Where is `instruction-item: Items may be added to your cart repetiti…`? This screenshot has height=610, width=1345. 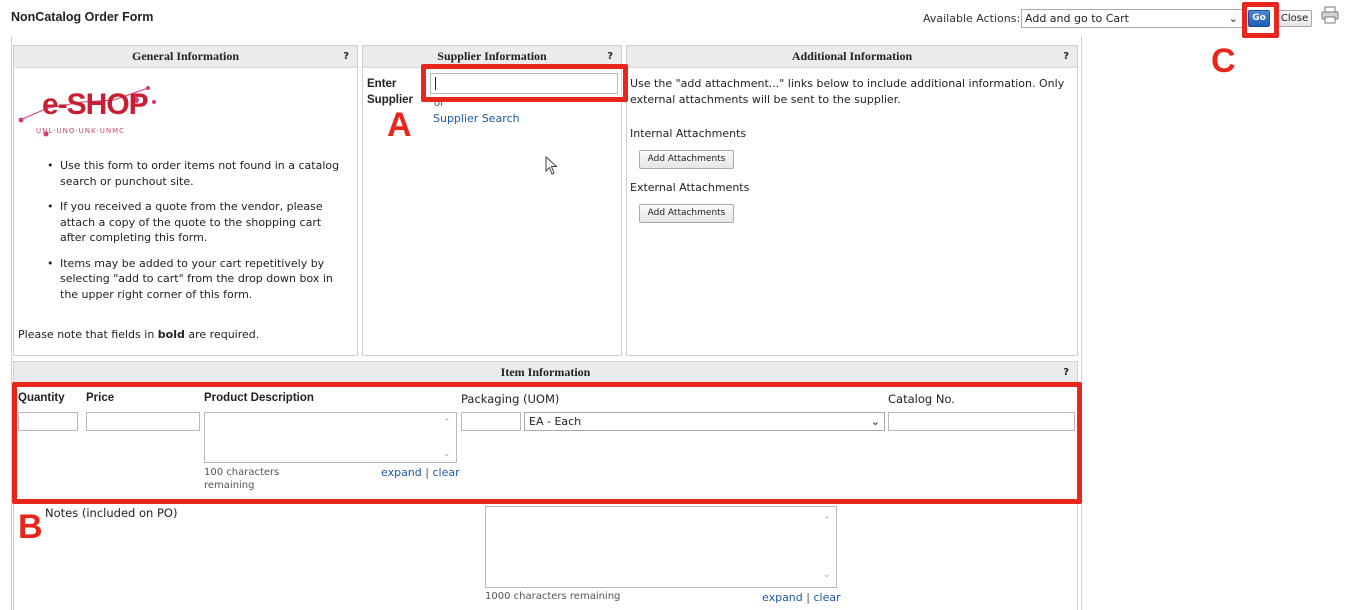
instruction-item: Items may be added to your cart repetiti… is located at coordinates (198, 279).